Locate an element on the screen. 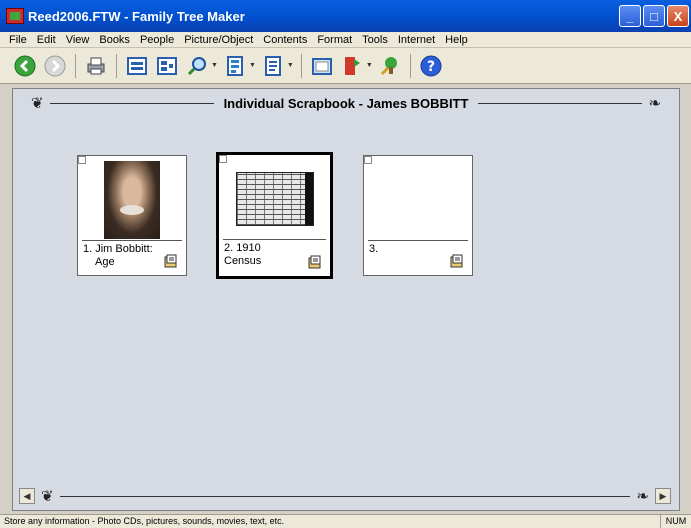  descendant-icon is located at coordinates (235, 66).